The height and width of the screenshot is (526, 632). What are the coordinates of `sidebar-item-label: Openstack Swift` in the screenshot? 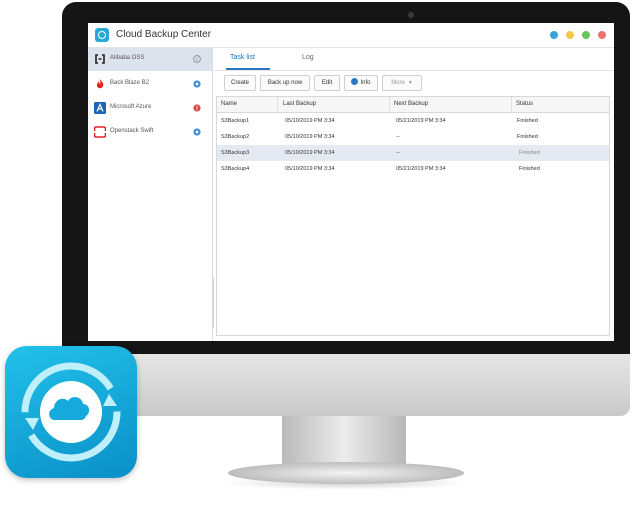 It's located at (132, 131).